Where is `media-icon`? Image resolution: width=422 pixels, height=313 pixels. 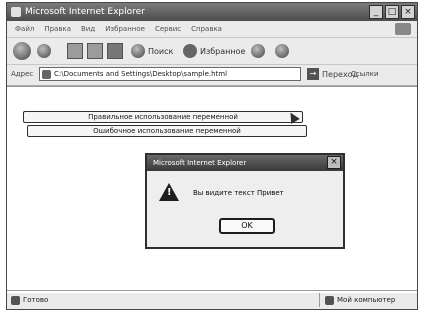
media-icon is located at coordinates (258, 51).